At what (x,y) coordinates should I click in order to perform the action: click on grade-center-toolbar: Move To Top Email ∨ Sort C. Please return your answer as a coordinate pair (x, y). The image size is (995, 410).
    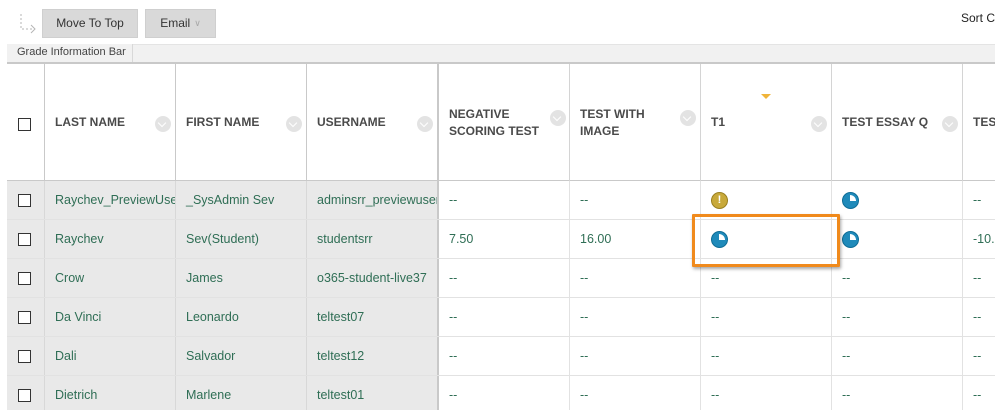
    Looking at the image, I should click on (497, 22).